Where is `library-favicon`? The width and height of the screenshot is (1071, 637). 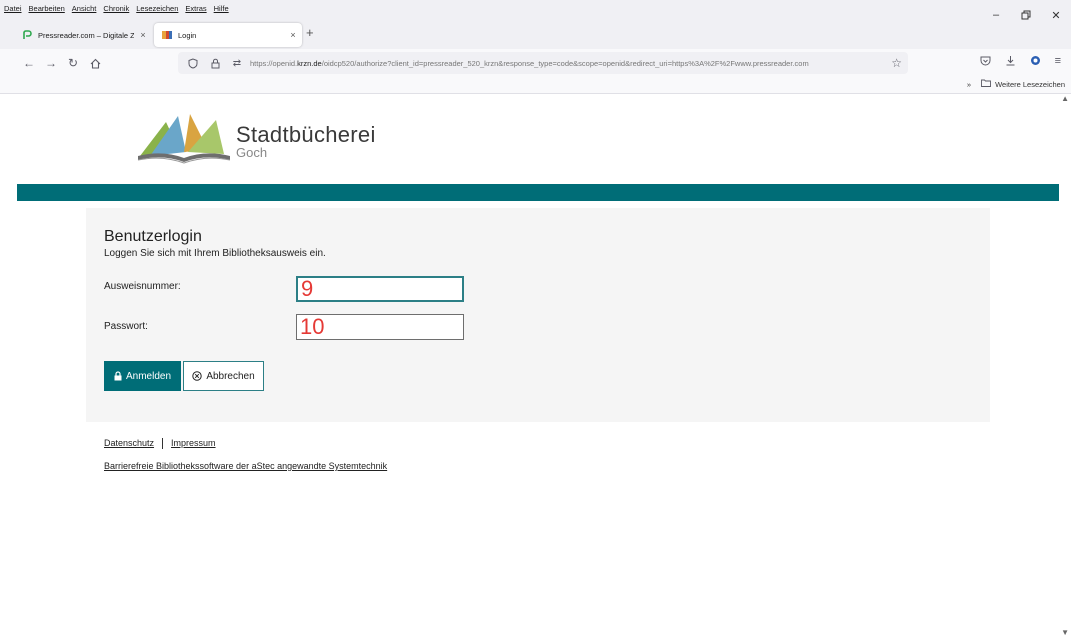
library-favicon is located at coordinates (167, 35).